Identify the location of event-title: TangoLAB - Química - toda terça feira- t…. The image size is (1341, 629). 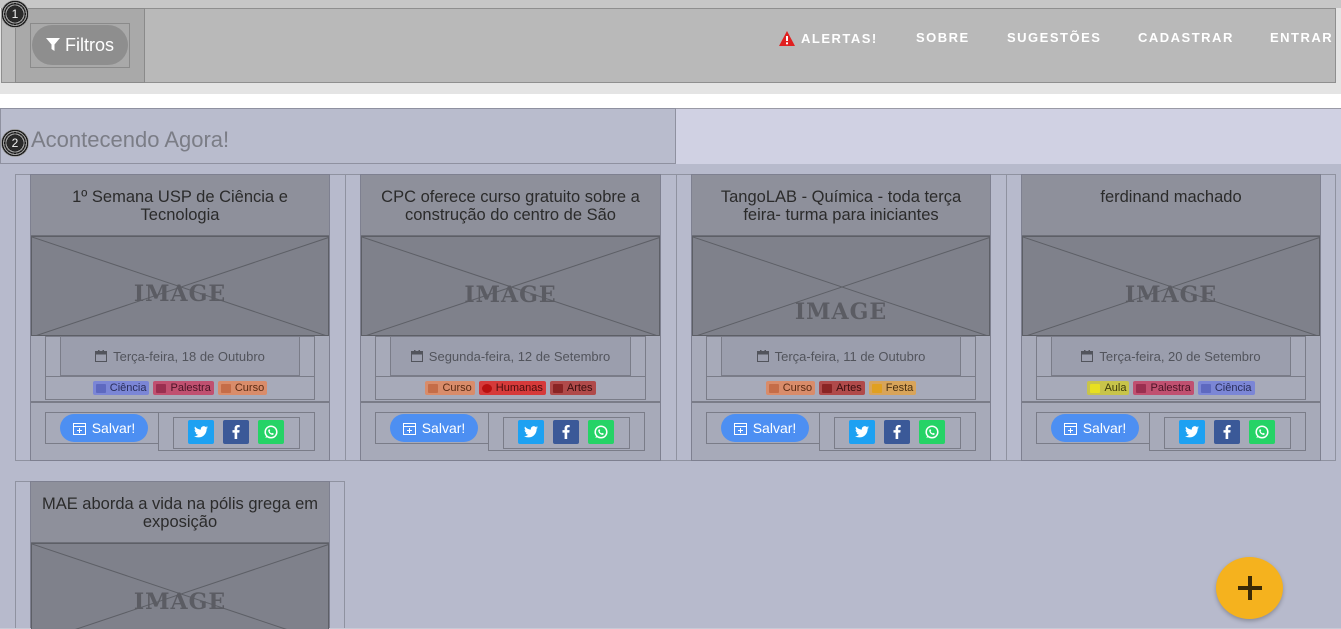
(841, 205).